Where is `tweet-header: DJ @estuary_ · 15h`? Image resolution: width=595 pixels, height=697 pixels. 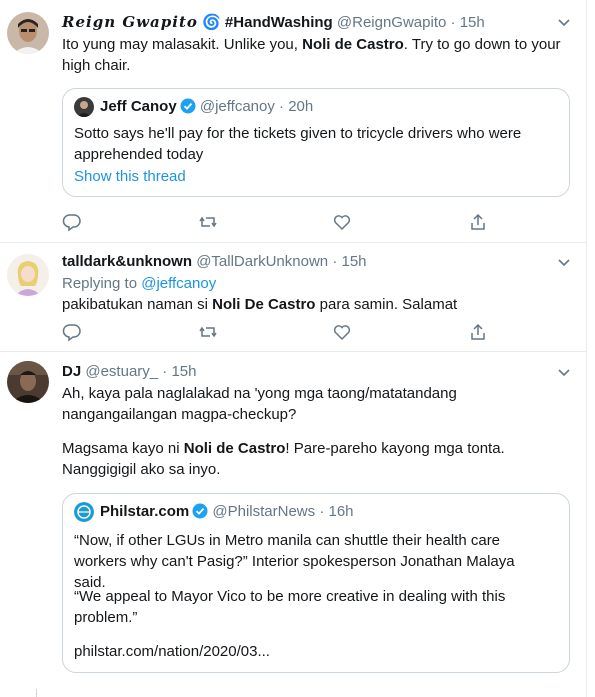
tweet-header: DJ @estuary_ · 15h is located at coordinates (129, 372).